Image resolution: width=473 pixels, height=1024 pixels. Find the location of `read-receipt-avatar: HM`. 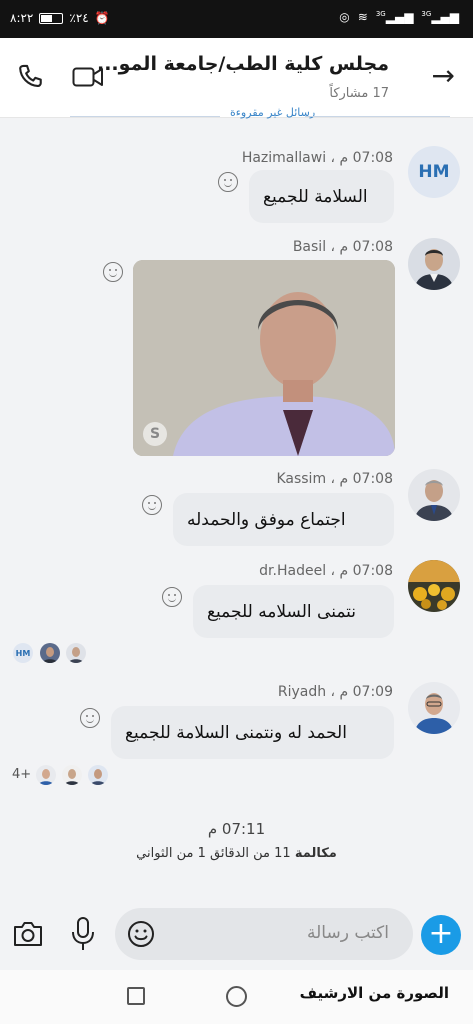

read-receipt-avatar: HM is located at coordinates (23, 653).